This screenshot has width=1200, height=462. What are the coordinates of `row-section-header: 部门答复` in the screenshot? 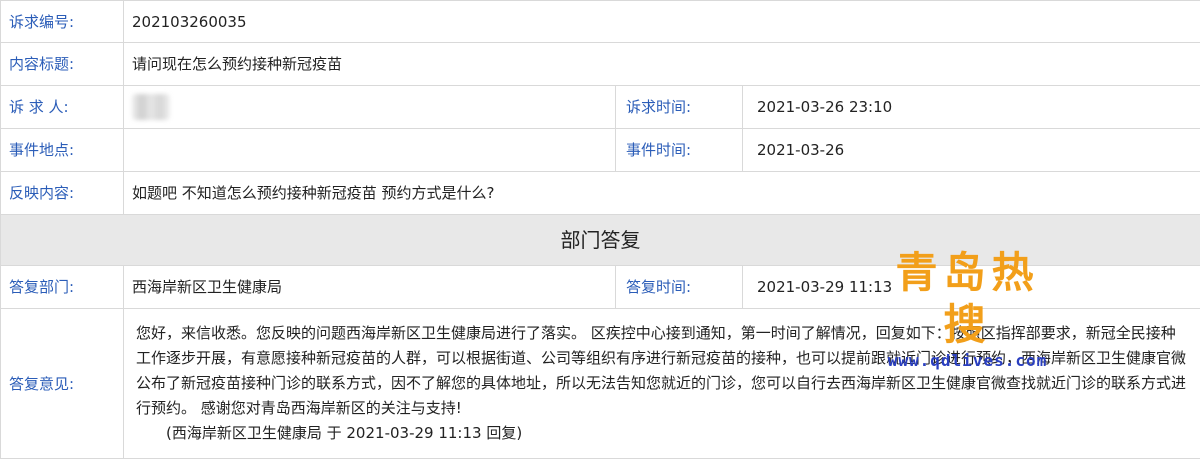 It's located at (600, 240).